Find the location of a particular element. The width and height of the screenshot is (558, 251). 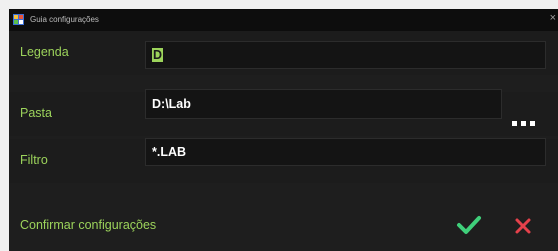

pasta-input: D:\Lab is located at coordinates (323, 104).